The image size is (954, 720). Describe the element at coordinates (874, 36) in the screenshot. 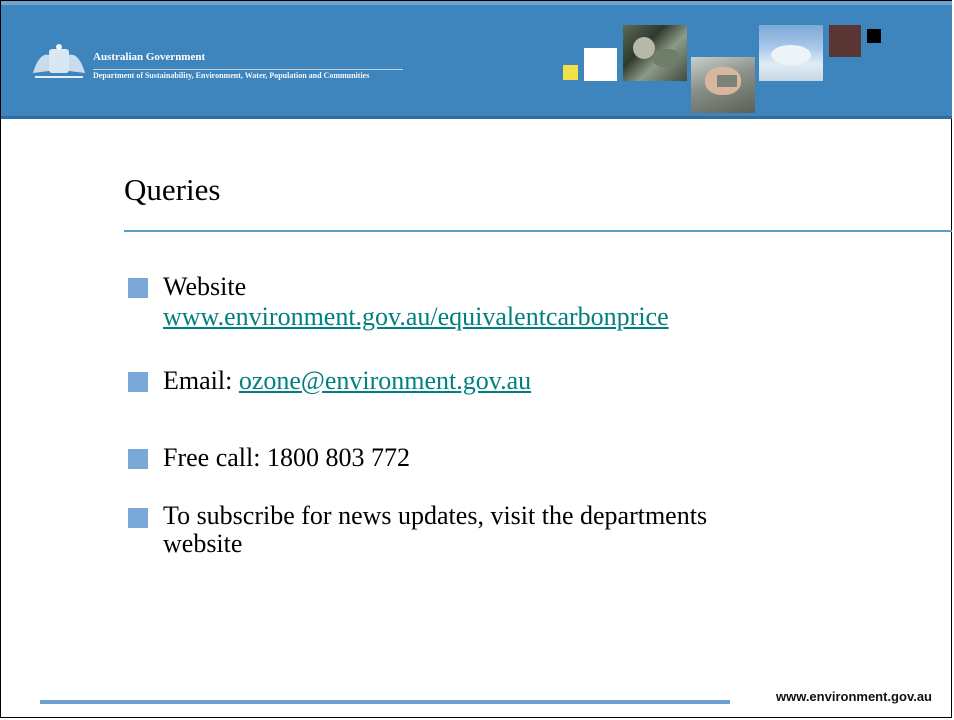

I see `black-square` at that location.